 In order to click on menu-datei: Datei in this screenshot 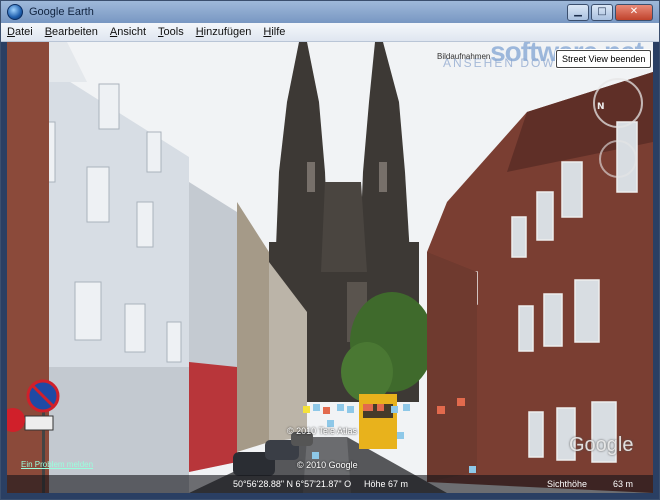, I will do `click(20, 32)`.